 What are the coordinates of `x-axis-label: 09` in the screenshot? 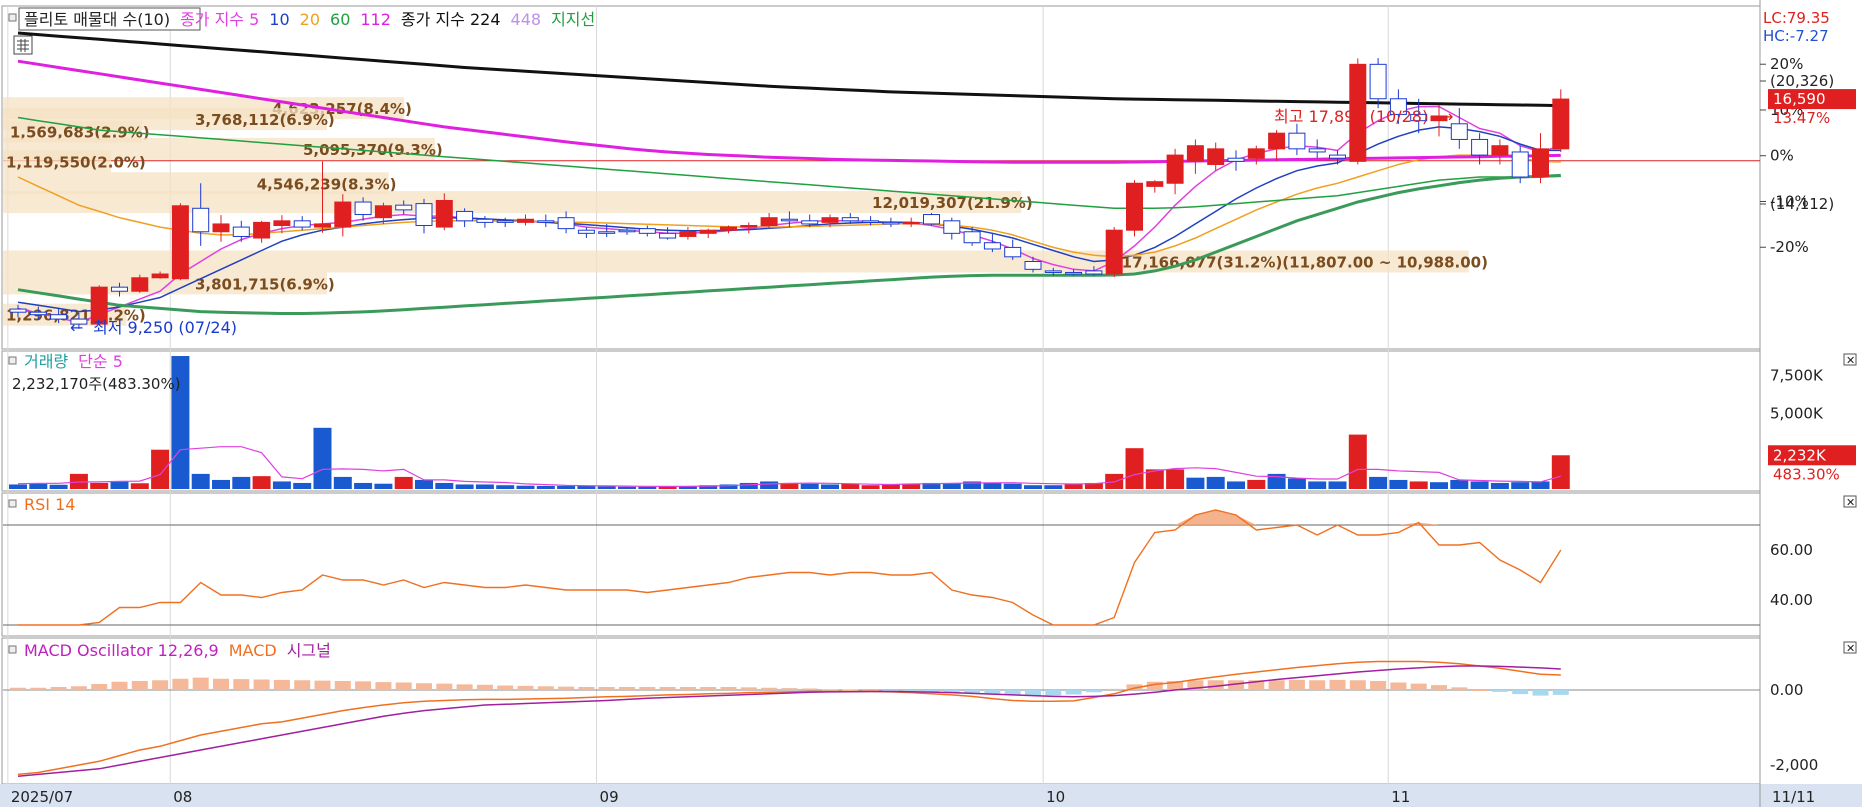 It's located at (609, 797).